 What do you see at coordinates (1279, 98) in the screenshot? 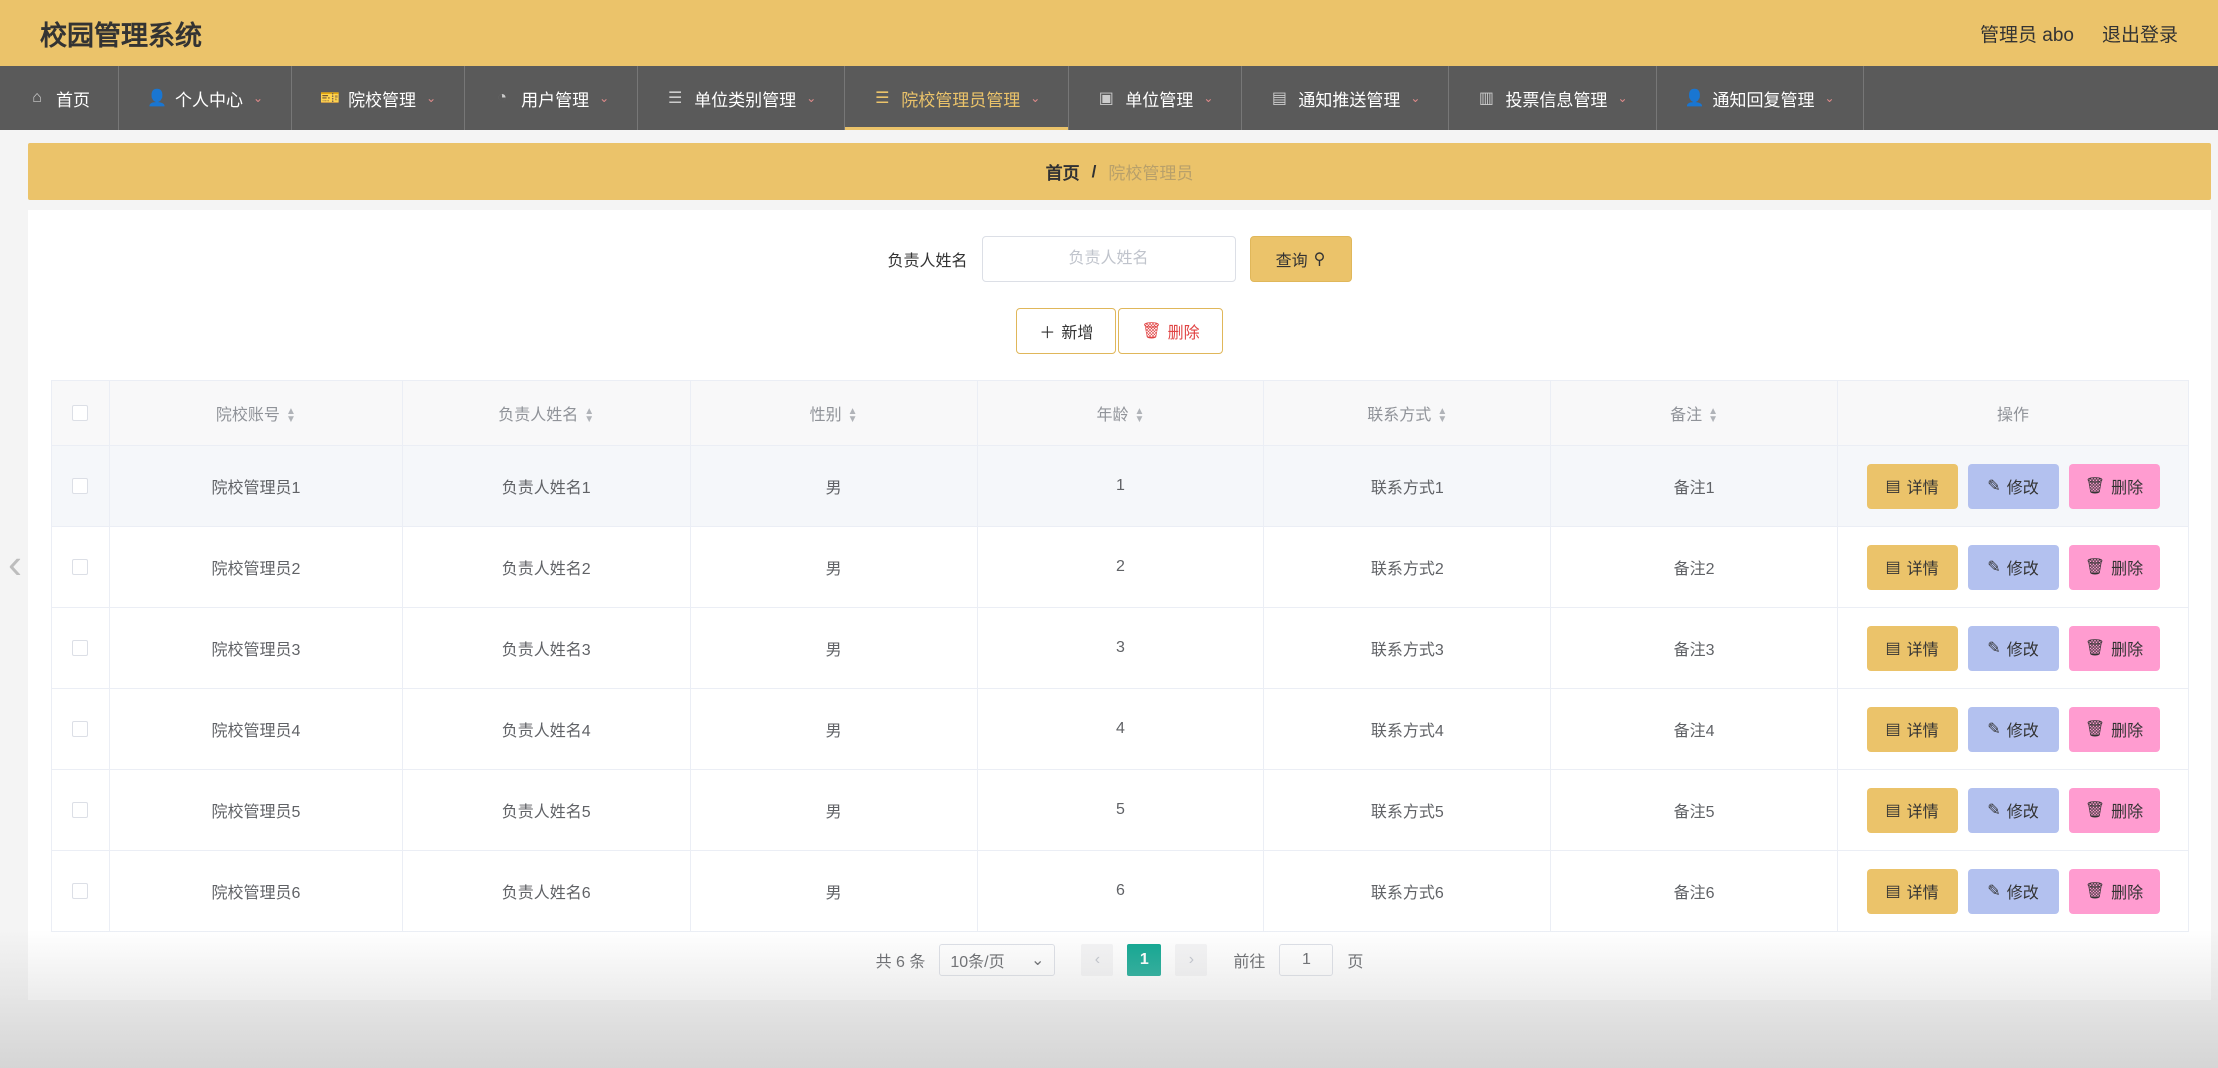
I see `briefcase-icon: ▤` at bounding box center [1279, 98].